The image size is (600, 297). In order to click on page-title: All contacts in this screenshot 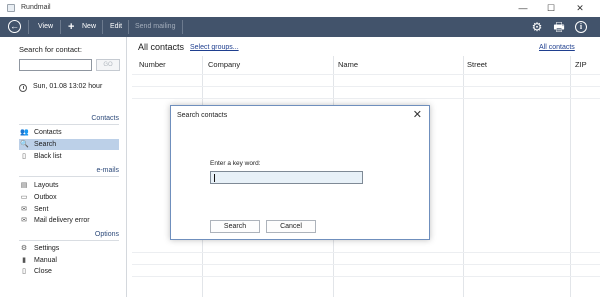, I will do `click(161, 47)`.